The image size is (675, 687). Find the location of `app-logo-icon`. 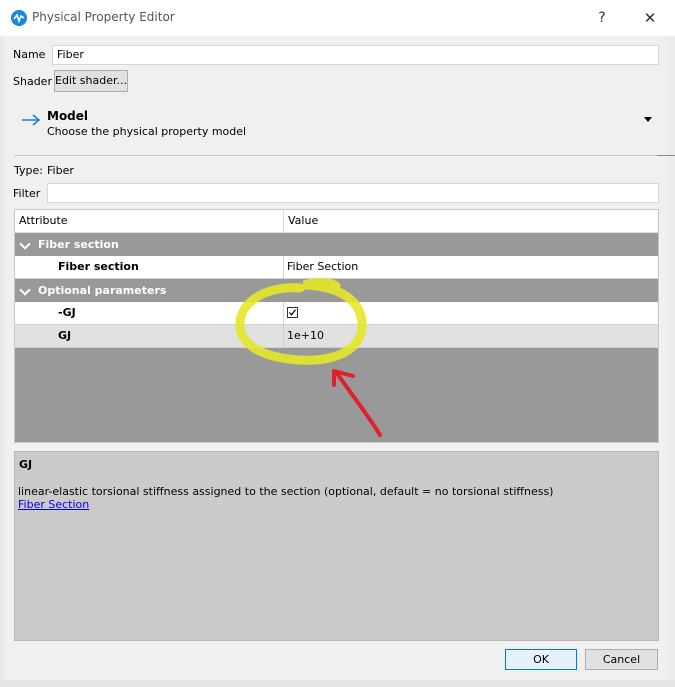

app-logo-icon is located at coordinates (19, 18).